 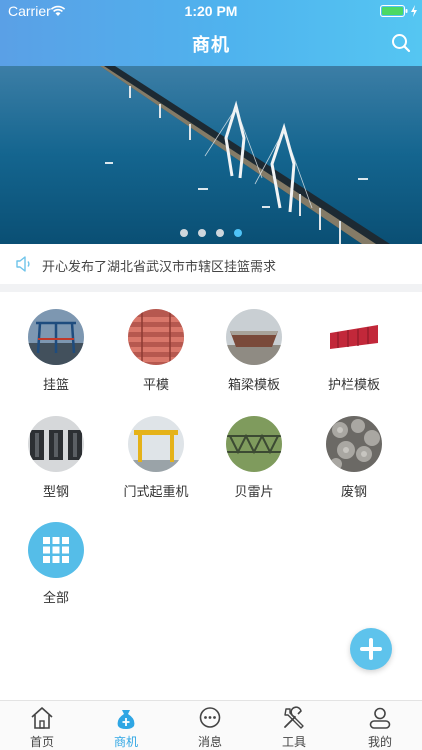 What do you see at coordinates (394, 11) in the screenshot?
I see `battery-icon` at bounding box center [394, 11].